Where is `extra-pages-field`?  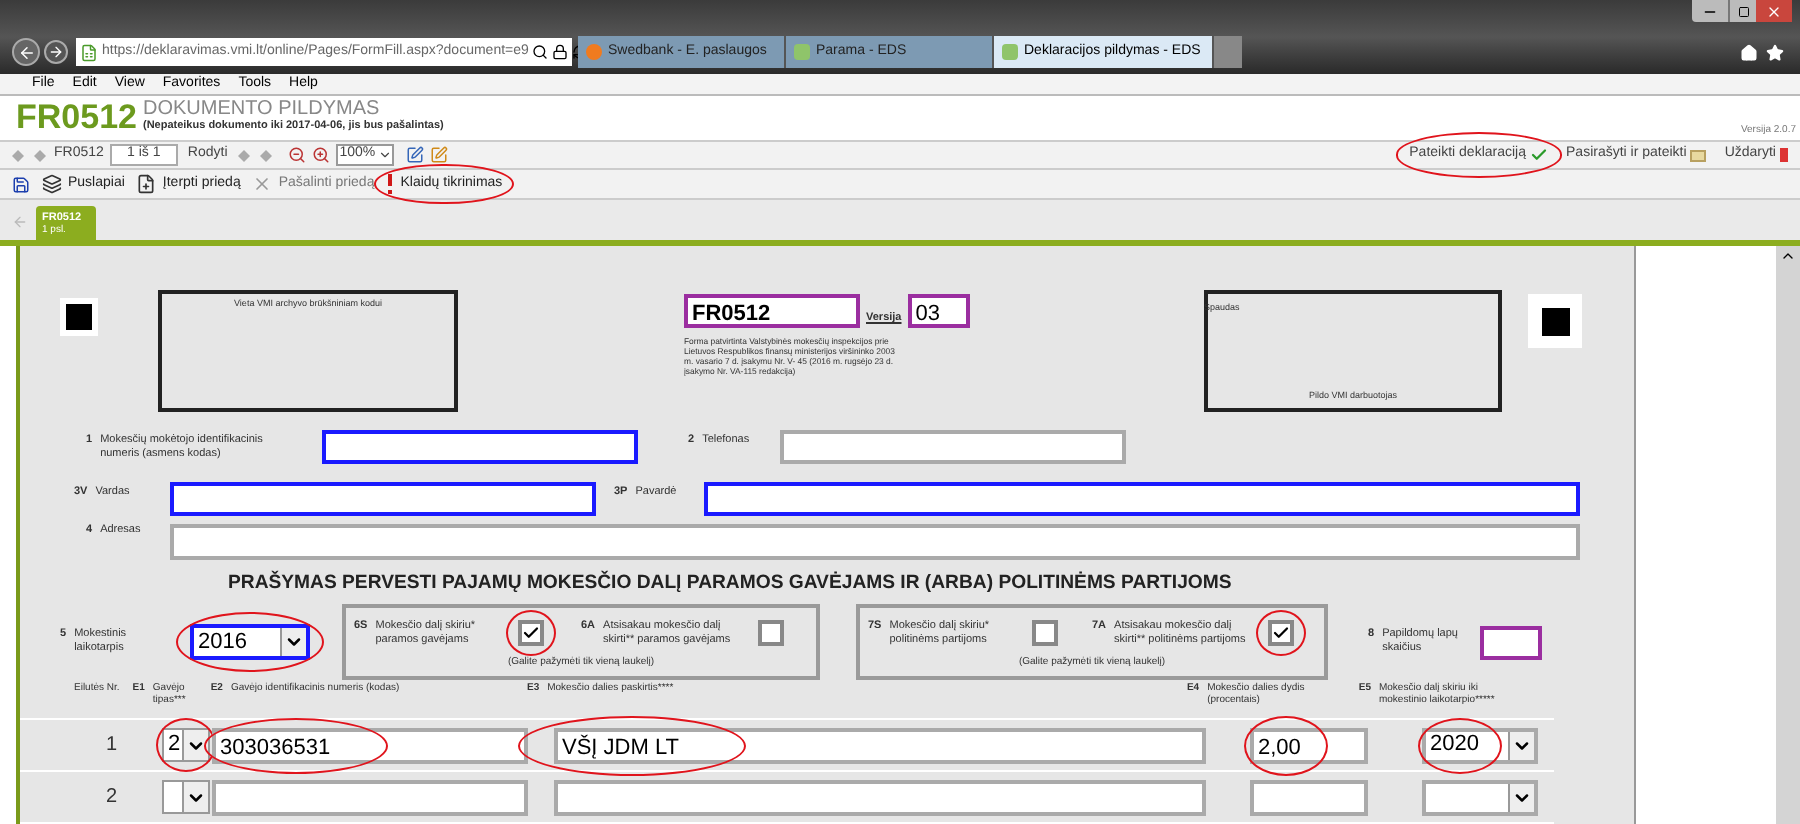
extra-pages-field is located at coordinates (1511, 642).